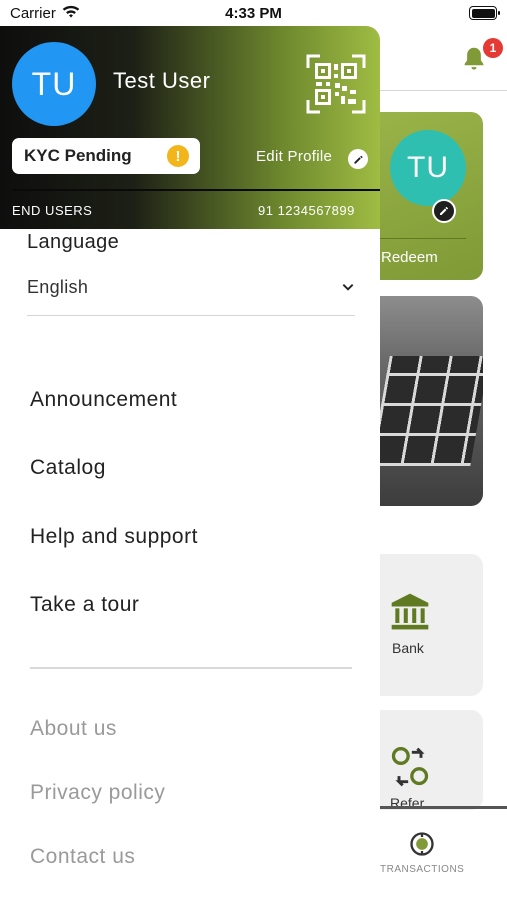 The image size is (507, 900). I want to click on footer-item-privacy-policy: Privacy policy, so click(97, 793).